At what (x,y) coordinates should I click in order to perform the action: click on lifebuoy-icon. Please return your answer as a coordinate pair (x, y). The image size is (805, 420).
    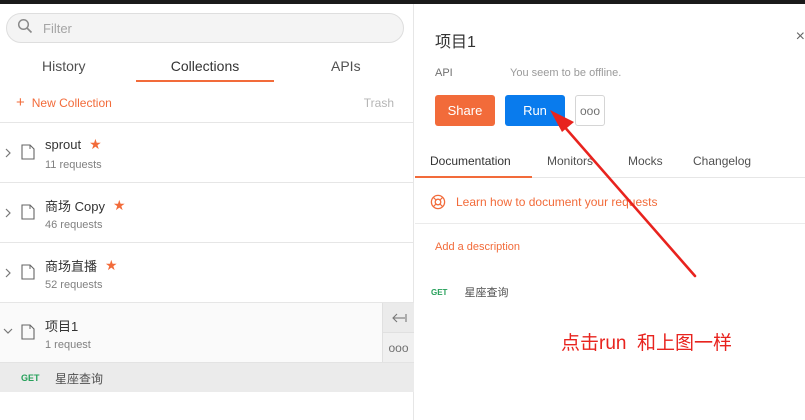
    Looking at the image, I should click on (438, 202).